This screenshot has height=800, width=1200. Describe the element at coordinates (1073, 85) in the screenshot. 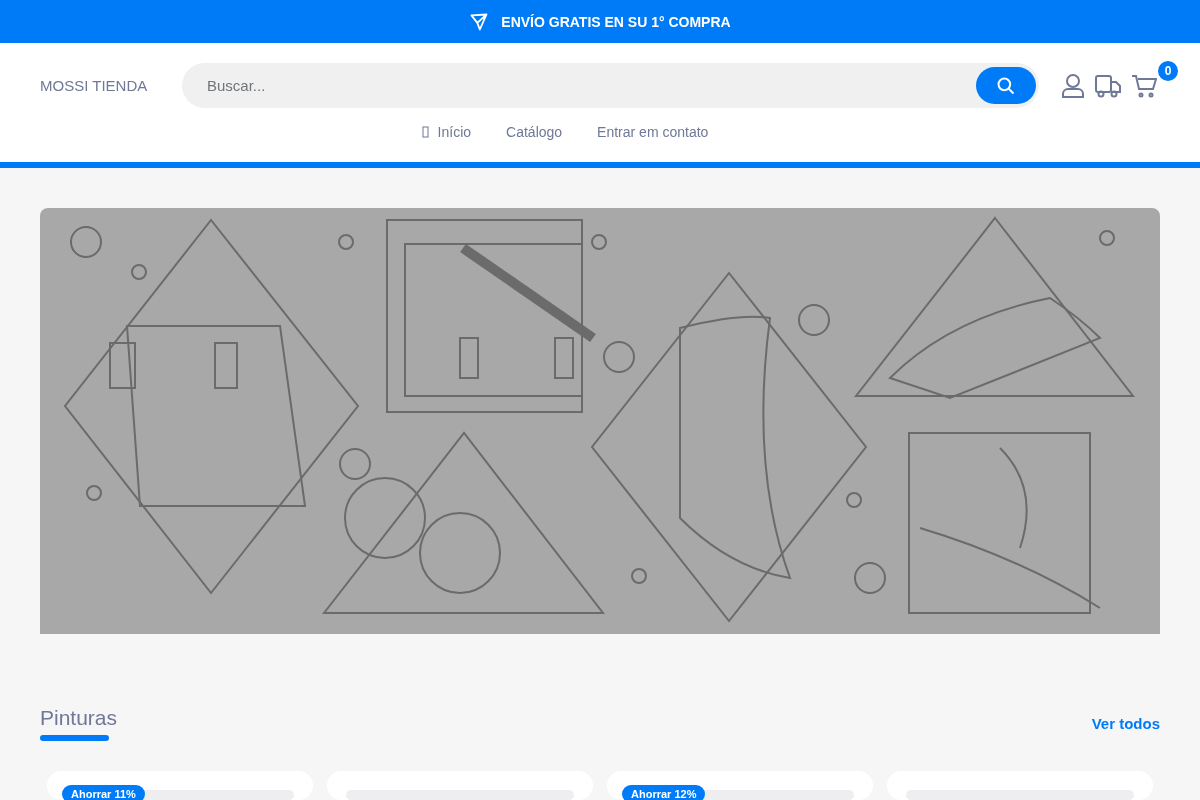

I see `user-icon` at that location.